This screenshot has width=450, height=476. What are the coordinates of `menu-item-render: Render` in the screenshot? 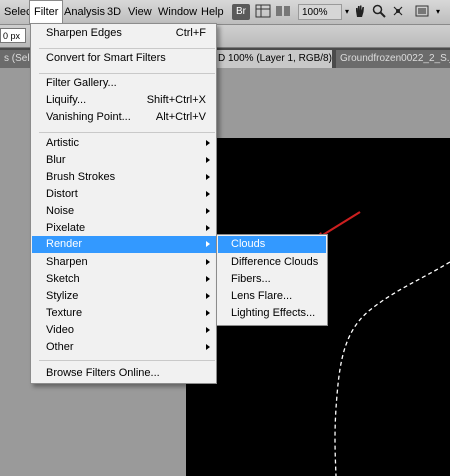 It's located at (124, 244).